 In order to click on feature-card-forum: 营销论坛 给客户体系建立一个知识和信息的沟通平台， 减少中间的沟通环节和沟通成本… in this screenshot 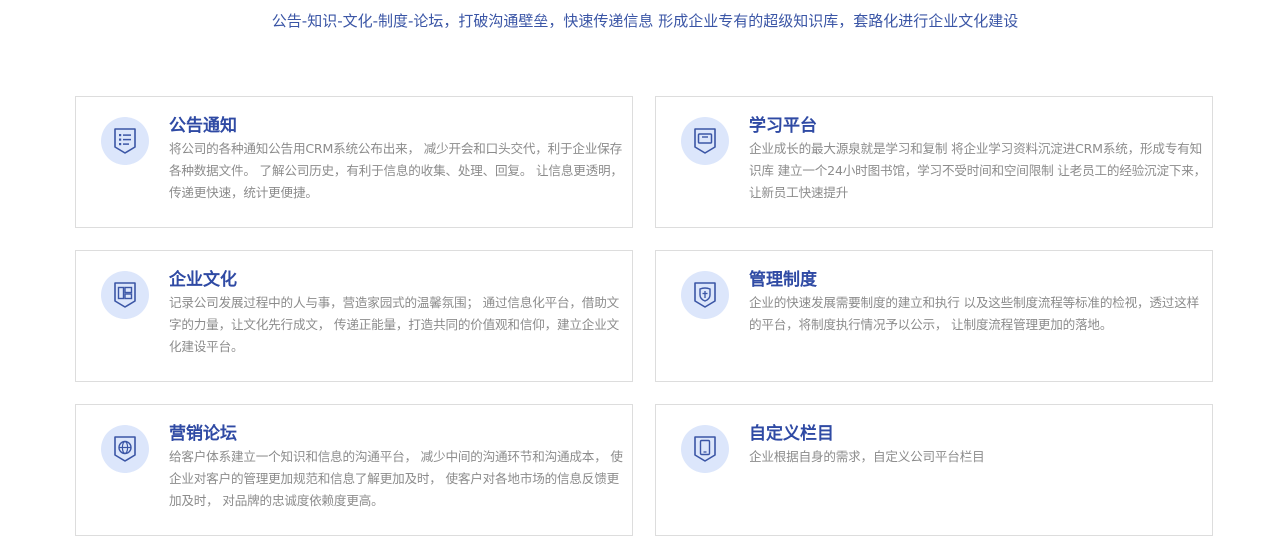, I will do `click(354, 470)`.